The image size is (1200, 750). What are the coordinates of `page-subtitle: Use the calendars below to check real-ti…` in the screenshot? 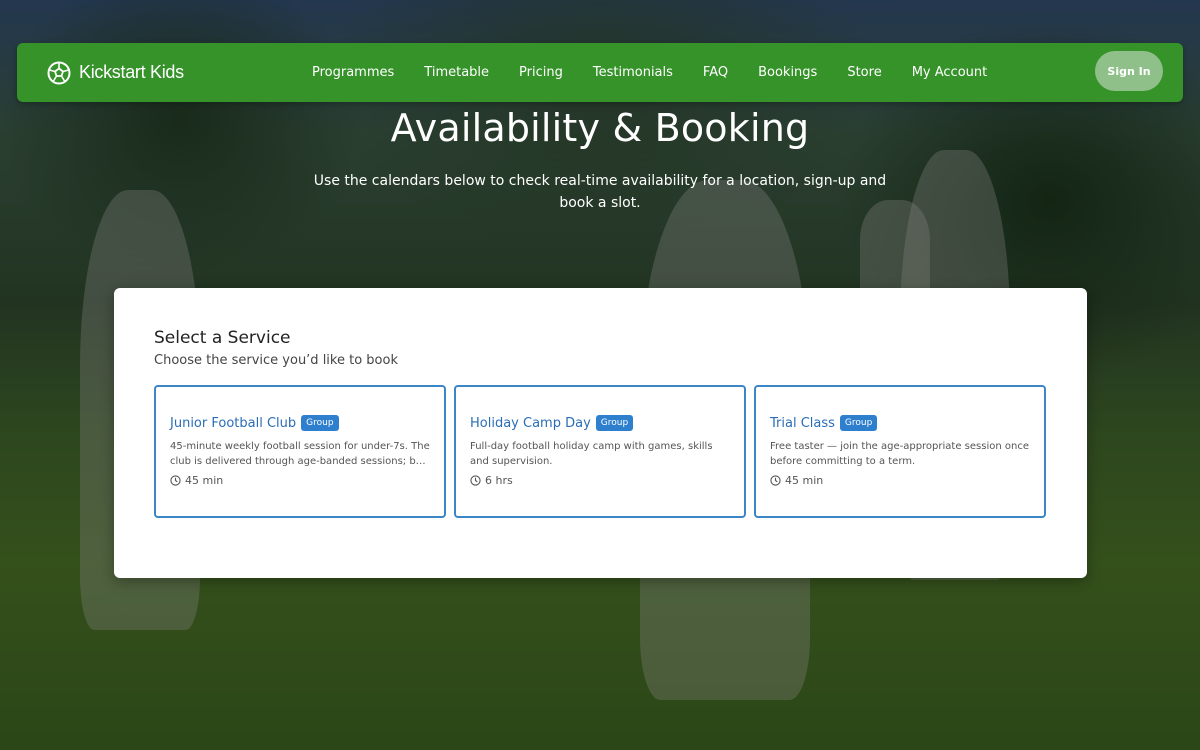 It's located at (600, 192).